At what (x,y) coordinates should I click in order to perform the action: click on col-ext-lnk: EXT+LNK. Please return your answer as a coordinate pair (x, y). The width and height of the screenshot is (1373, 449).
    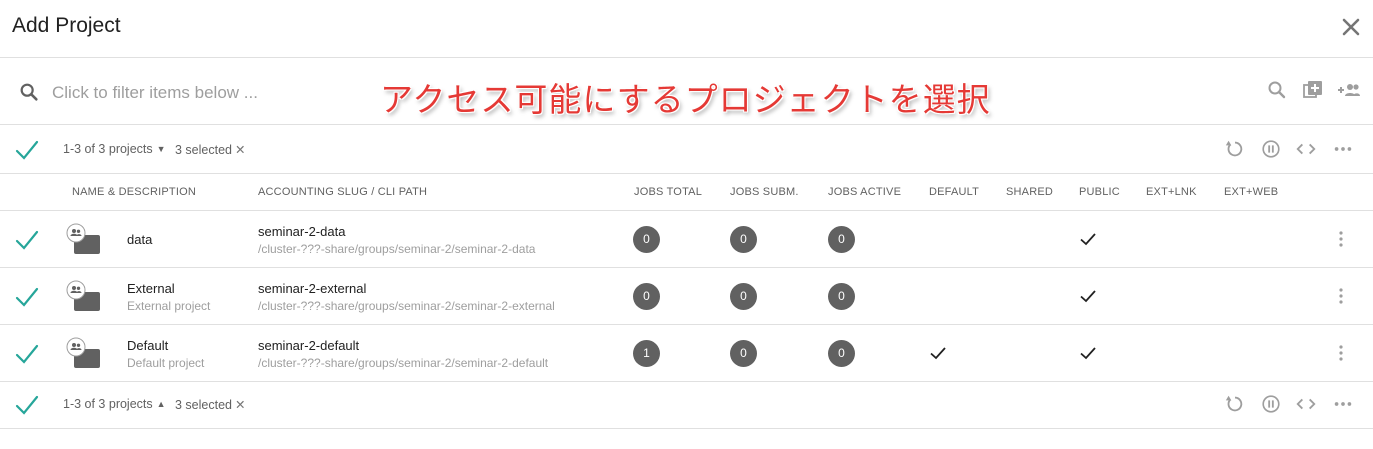
    Looking at the image, I should click on (1171, 192).